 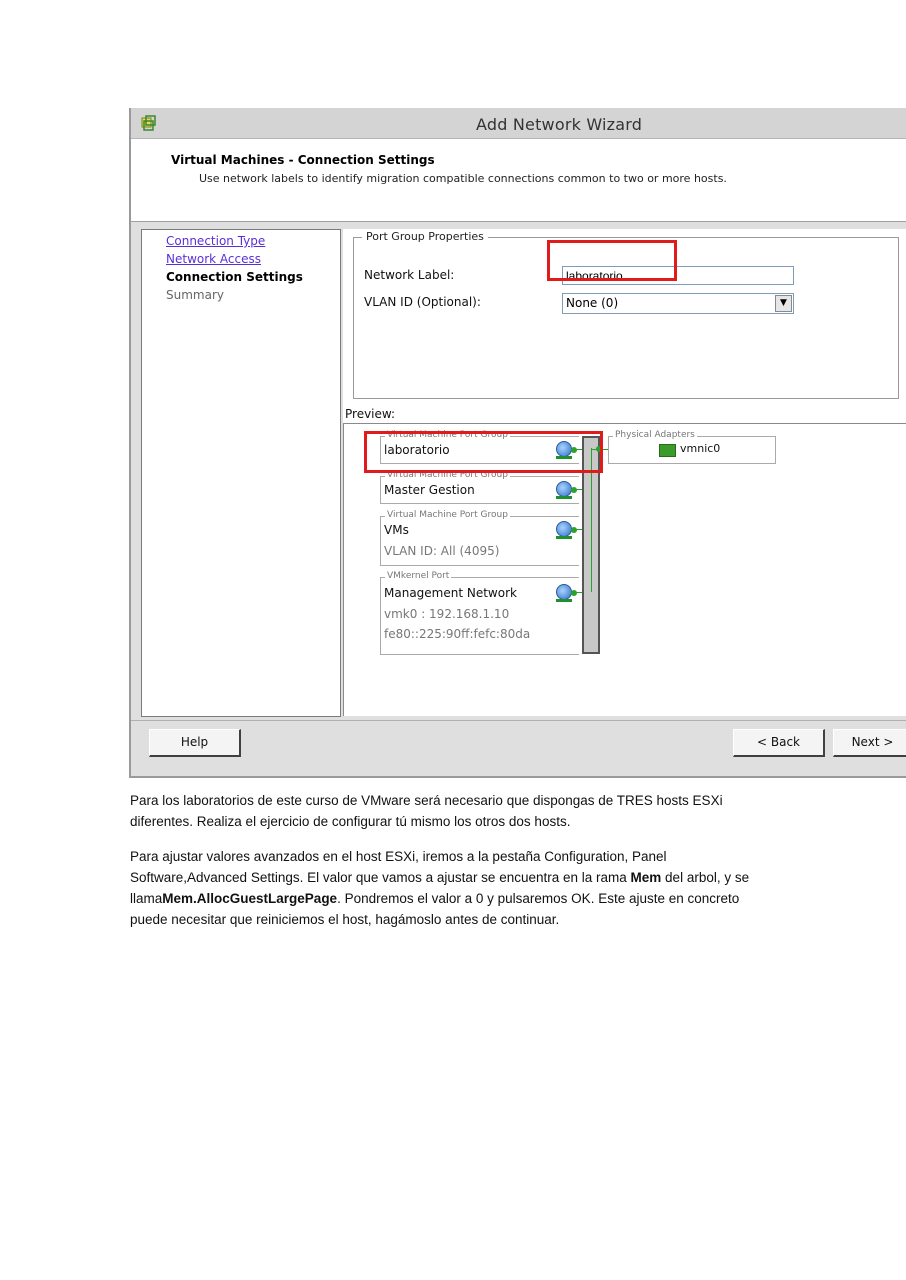 What do you see at coordinates (450, 593) in the screenshot?
I see `port-group-name: Management Network` at bounding box center [450, 593].